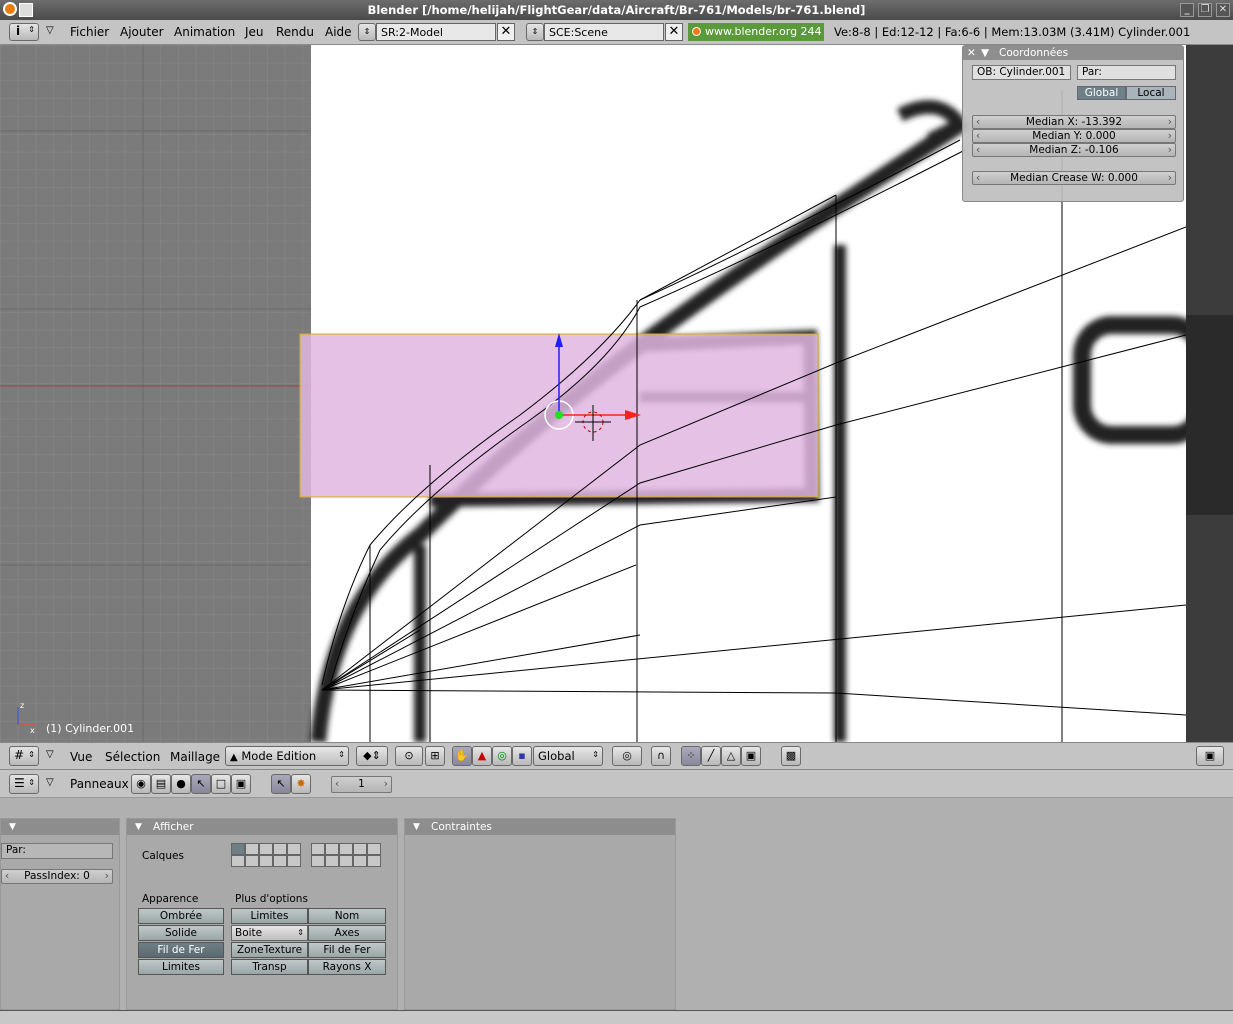 The image size is (1233, 1024). What do you see at coordinates (347, 916) in the screenshot?
I see `nom-toggle: Nom` at bounding box center [347, 916].